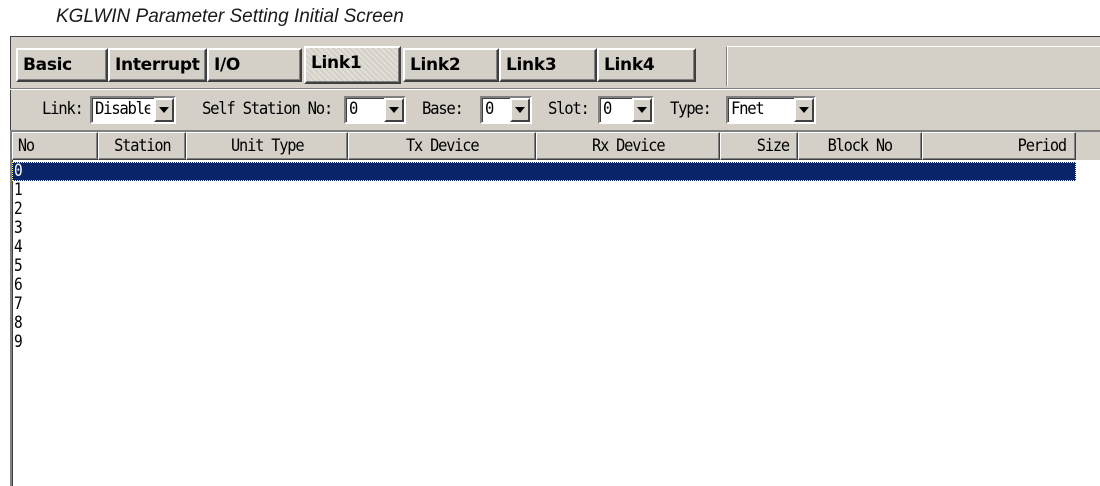 This screenshot has height=486, width=1100. I want to click on table-row: 3, so click(544, 228).